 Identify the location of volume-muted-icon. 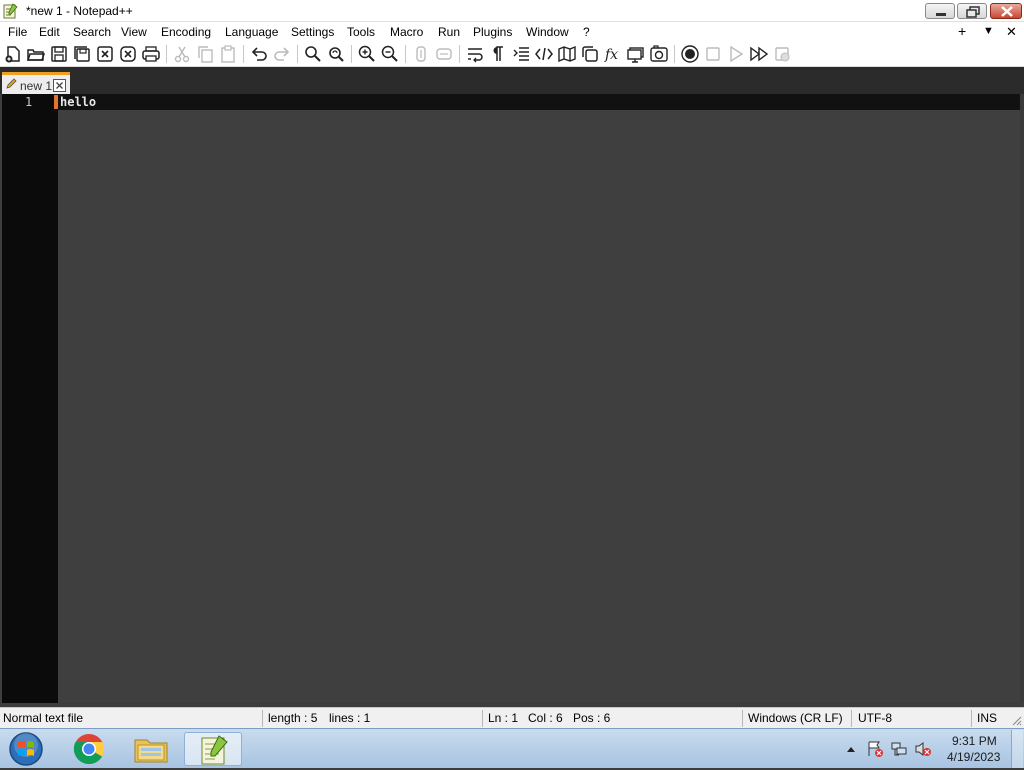
(923, 749).